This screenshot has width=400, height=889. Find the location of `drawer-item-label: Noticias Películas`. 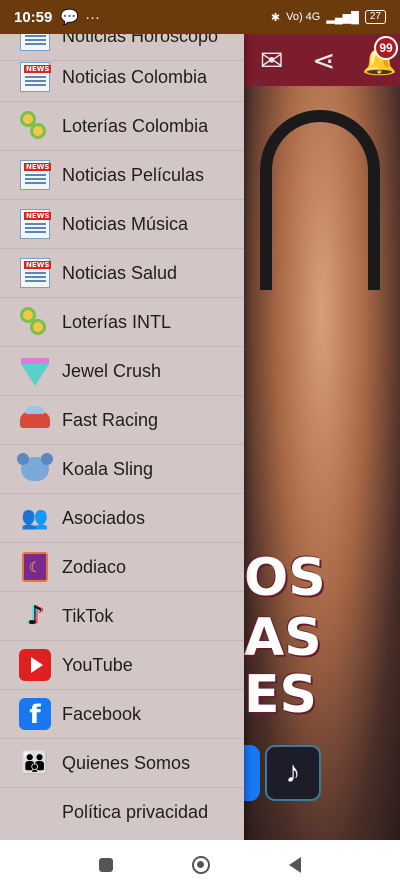

drawer-item-label: Noticias Películas is located at coordinates (133, 174).